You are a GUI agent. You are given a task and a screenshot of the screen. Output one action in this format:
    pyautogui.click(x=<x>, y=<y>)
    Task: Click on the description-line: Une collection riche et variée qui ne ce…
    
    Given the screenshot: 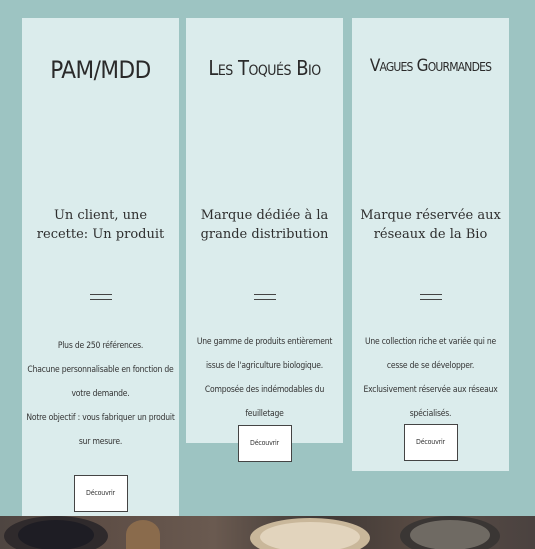 What is the action you would take?
    pyautogui.click(x=430, y=354)
    